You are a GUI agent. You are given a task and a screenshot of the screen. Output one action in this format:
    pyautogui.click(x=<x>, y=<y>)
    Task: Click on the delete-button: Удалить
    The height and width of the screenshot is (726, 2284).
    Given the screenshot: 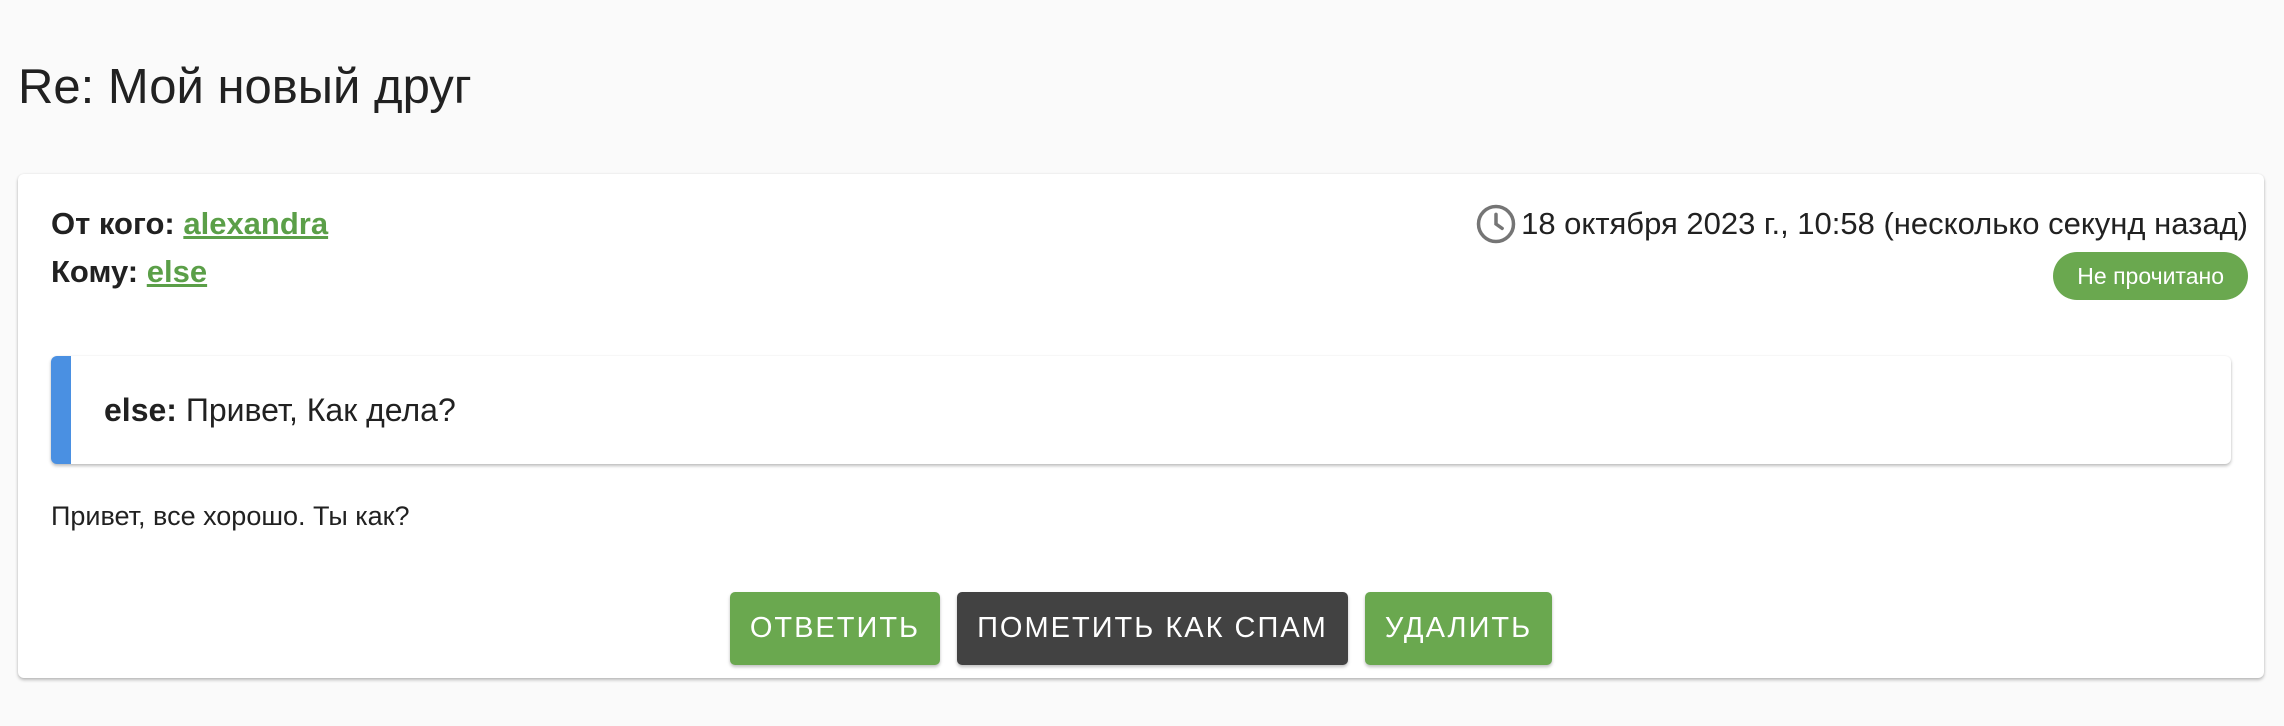 What is the action you would take?
    pyautogui.click(x=1458, y=628)
    